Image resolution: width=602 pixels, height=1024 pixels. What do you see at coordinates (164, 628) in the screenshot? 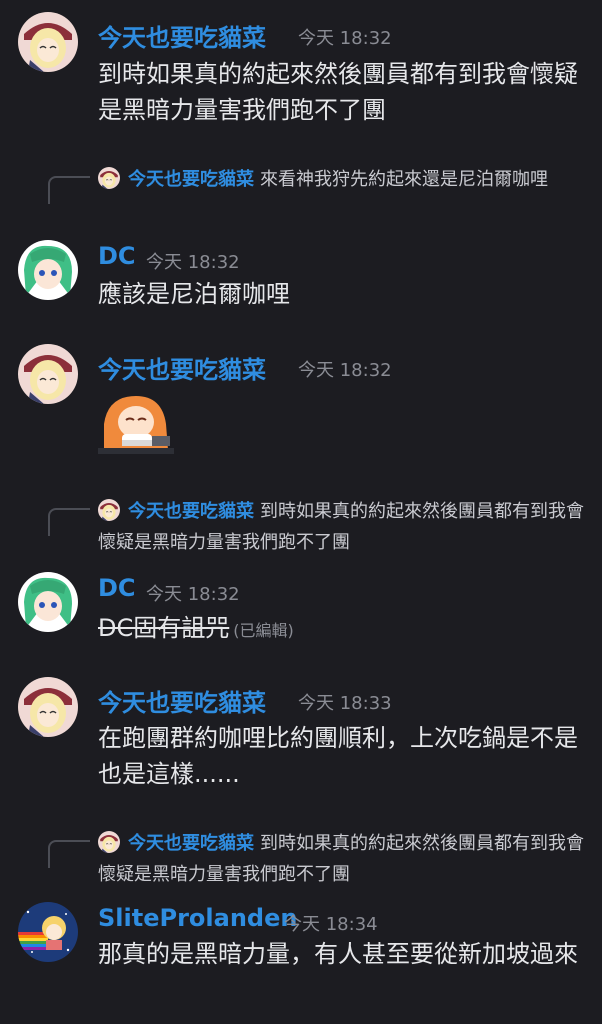
I see `message-text: DC固有詛咒` at bounding box center [164, 628].